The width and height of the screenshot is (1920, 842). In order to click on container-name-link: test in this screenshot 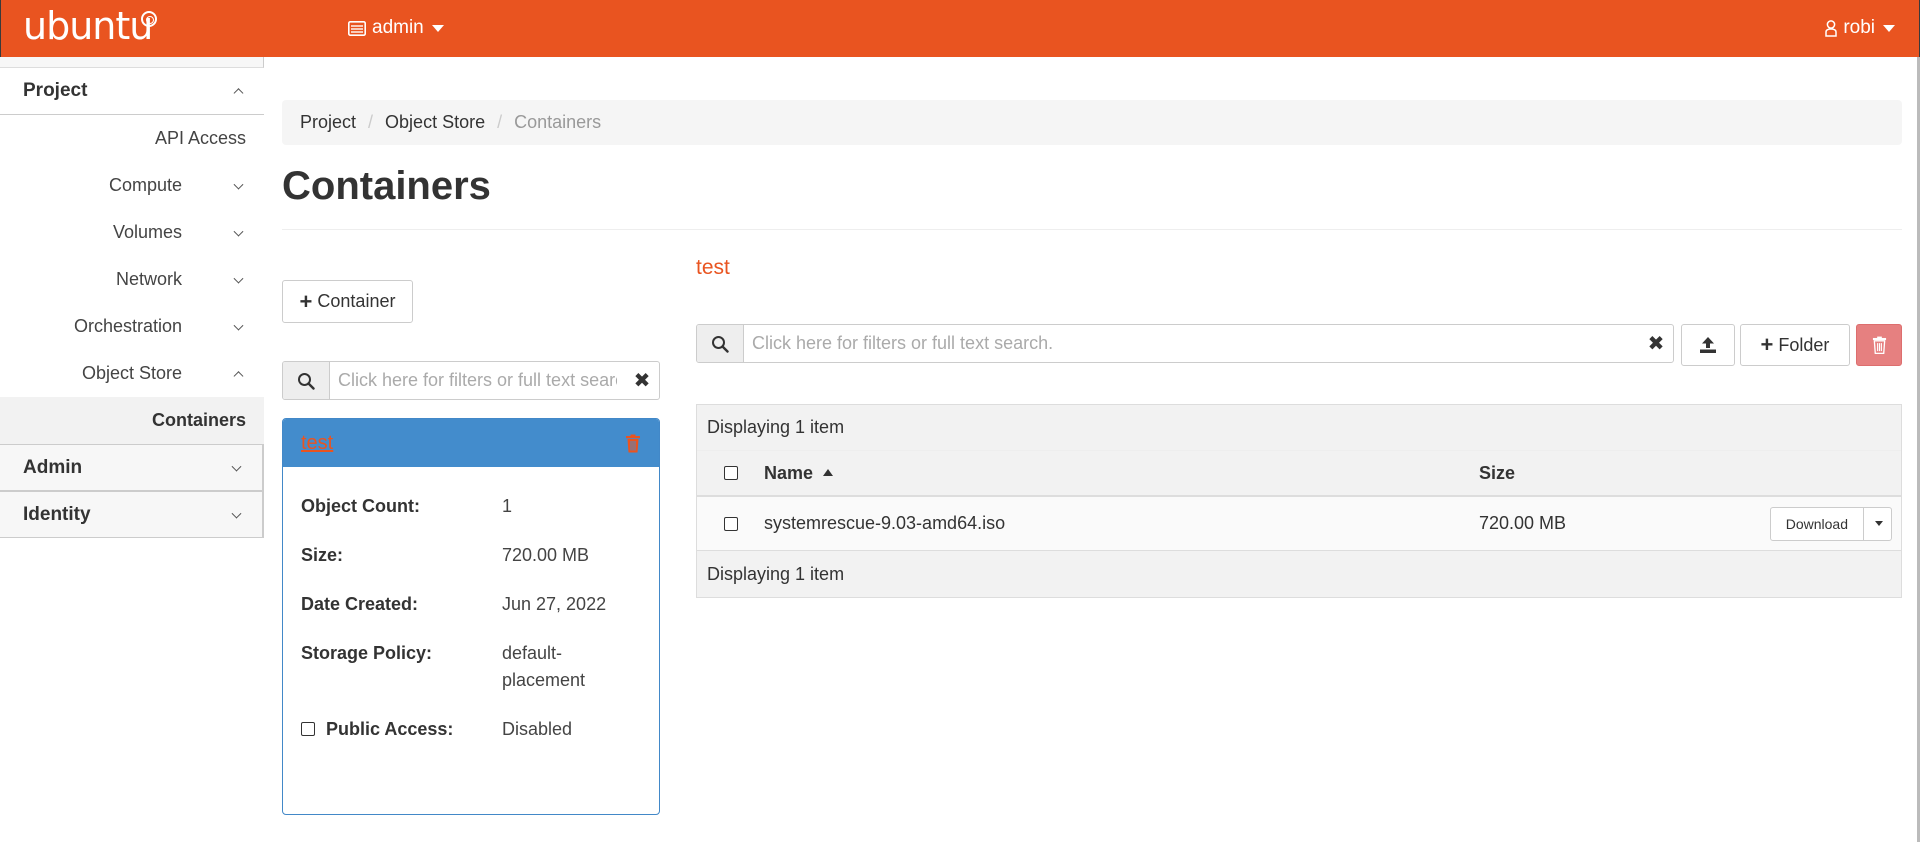, I will do `click(317, 443)`.